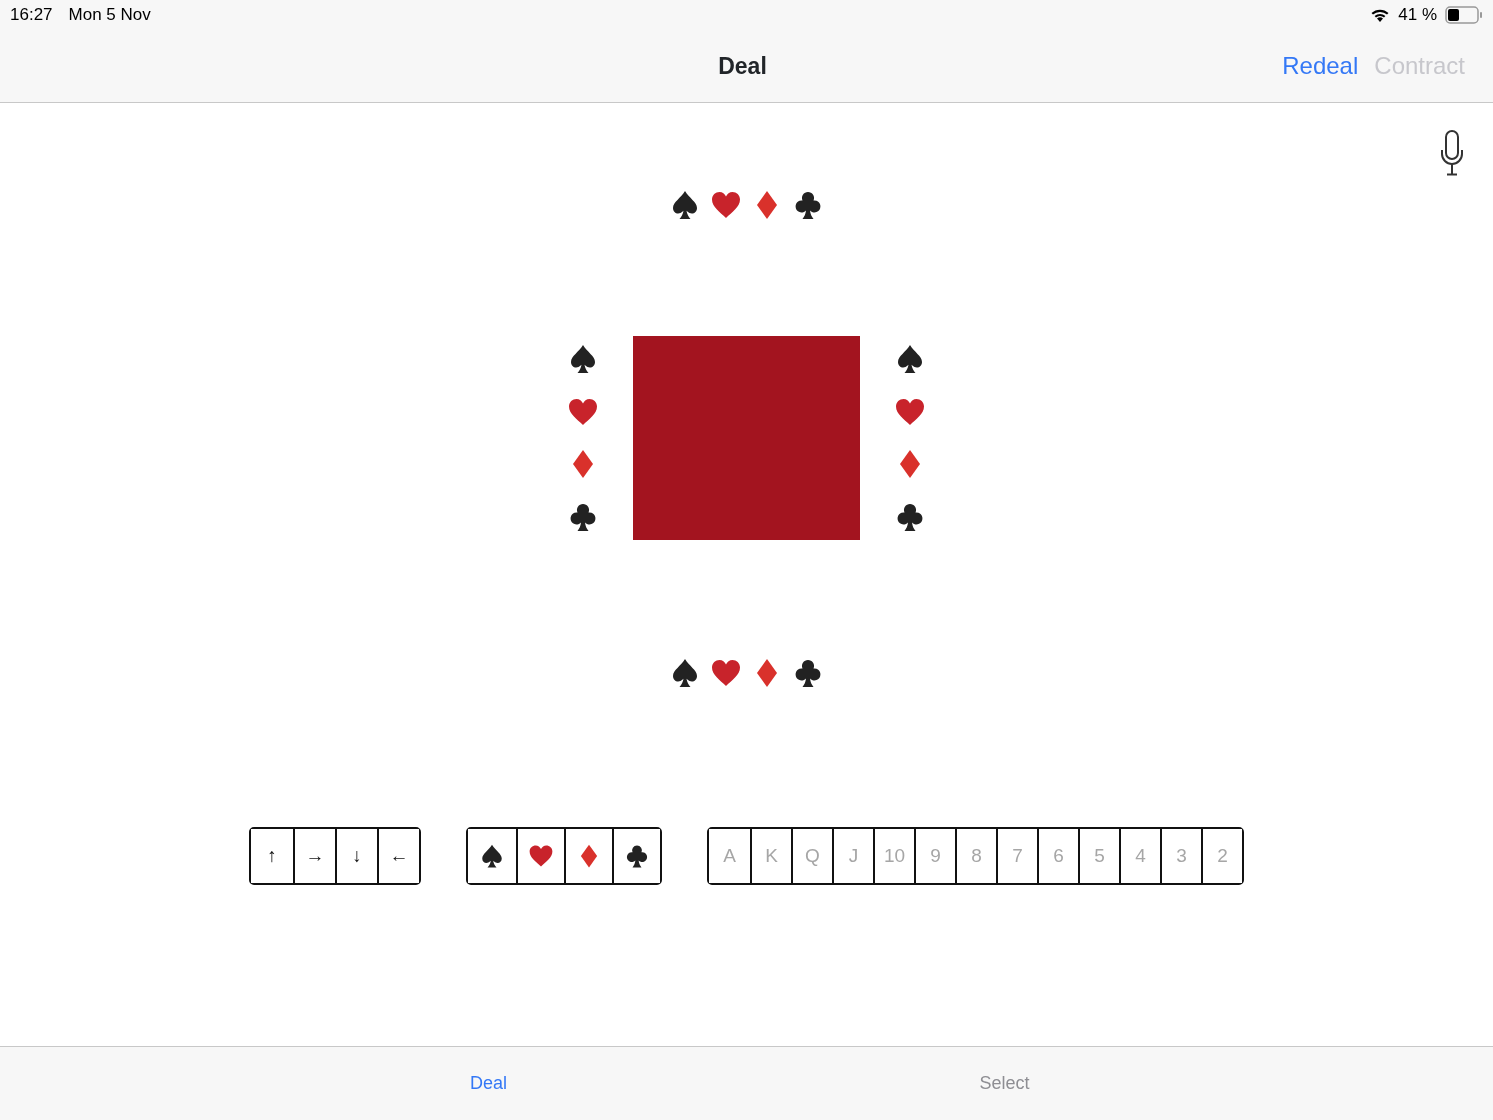  What do you see at coordinates (1320, 66) in the screenshot?
I see `nav-button: Redeal` at bounding box center [1320, 66].